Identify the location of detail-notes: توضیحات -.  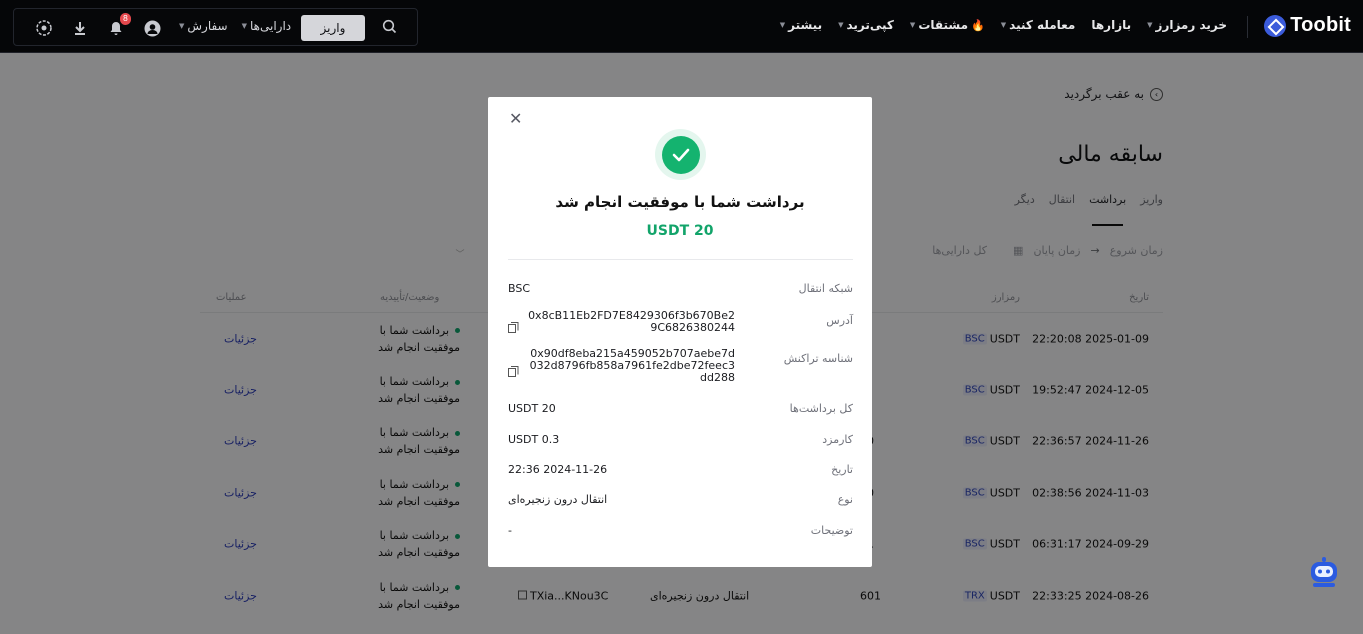
(680, 534).